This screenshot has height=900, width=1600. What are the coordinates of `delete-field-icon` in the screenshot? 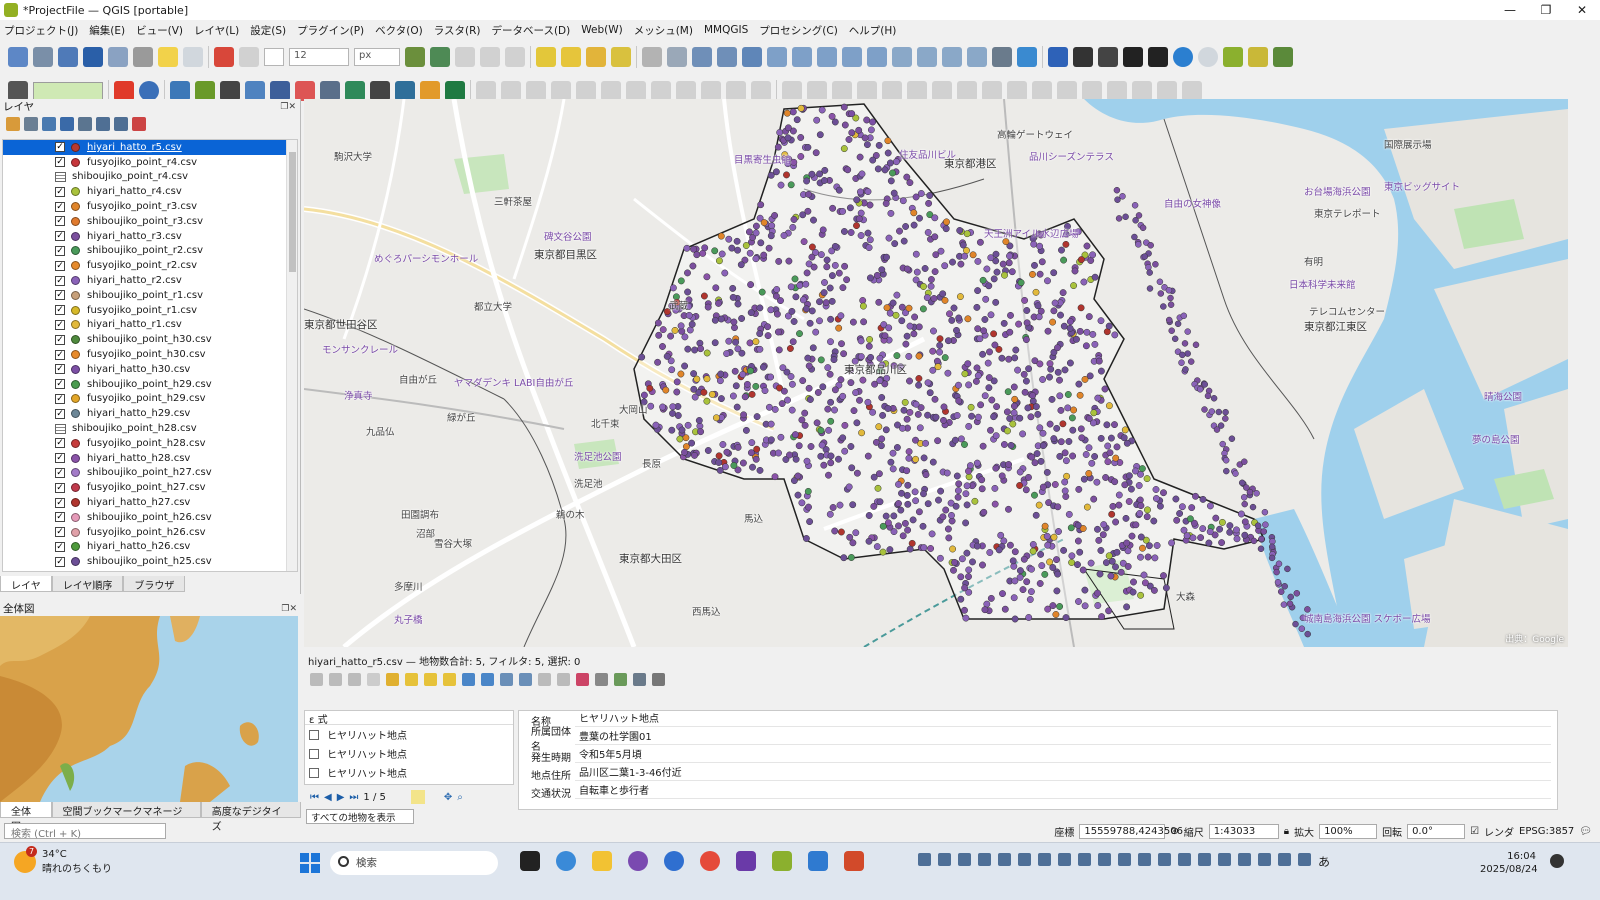 It's located at (563, 679).